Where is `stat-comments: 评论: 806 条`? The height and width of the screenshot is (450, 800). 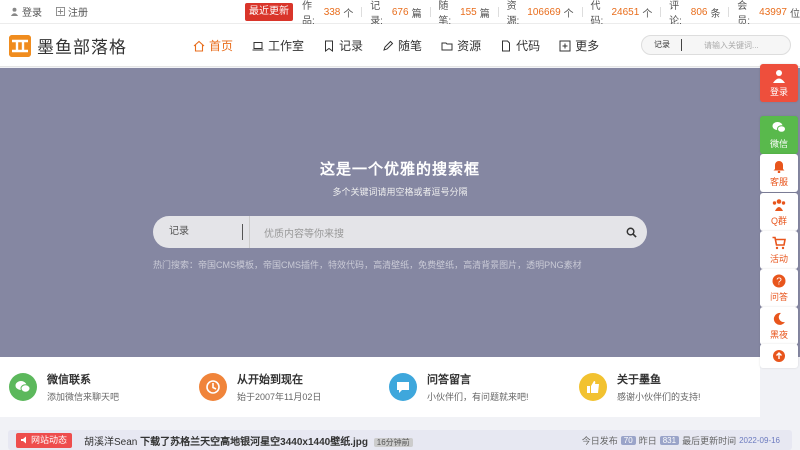
stat-comments: 评论: 806 条 is located at coordinates (703, 13).